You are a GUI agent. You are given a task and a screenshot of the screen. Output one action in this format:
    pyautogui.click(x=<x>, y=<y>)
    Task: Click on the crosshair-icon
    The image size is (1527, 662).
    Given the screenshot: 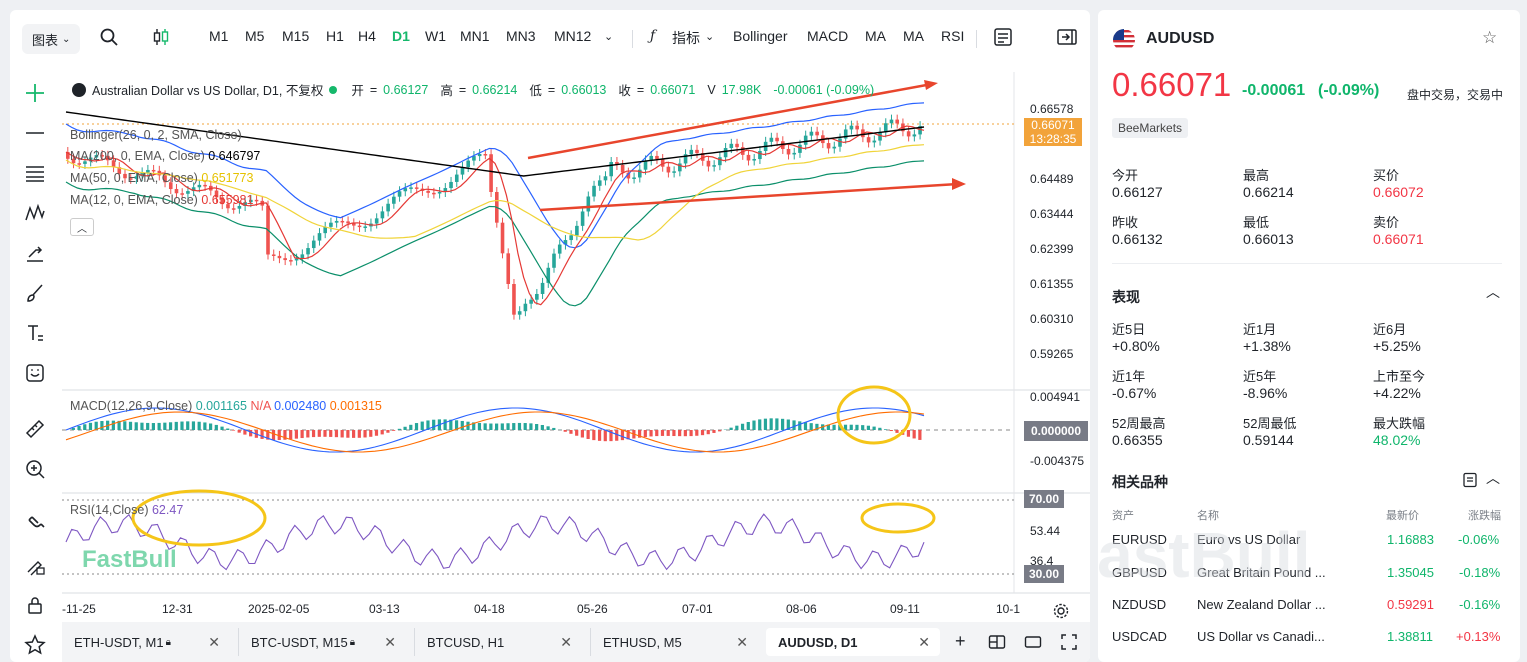 What is the action you would take?
    pyautogui.click(x=35, y=93)
    